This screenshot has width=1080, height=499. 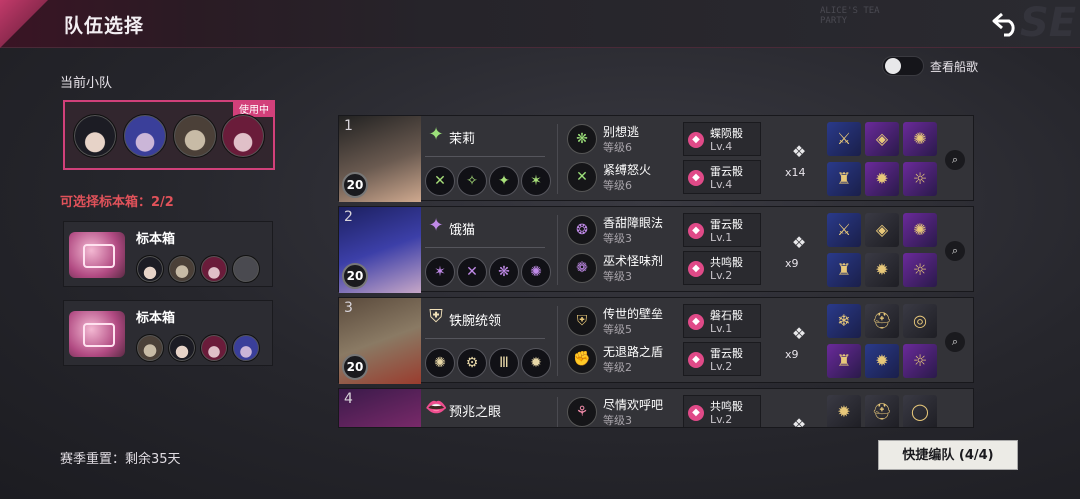 What do you see at coordinates (145, 136) in the screenshot?
I see `squad-portrait-cat` at bounding box center [145, 136].